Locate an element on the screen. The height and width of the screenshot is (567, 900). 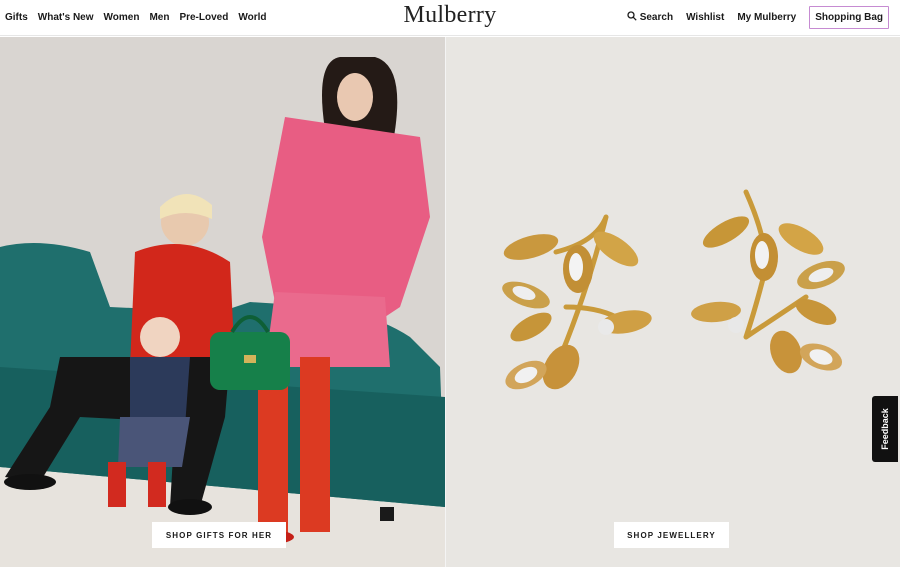
feedback-tab: Feedback is located at coordinates (885, 429).